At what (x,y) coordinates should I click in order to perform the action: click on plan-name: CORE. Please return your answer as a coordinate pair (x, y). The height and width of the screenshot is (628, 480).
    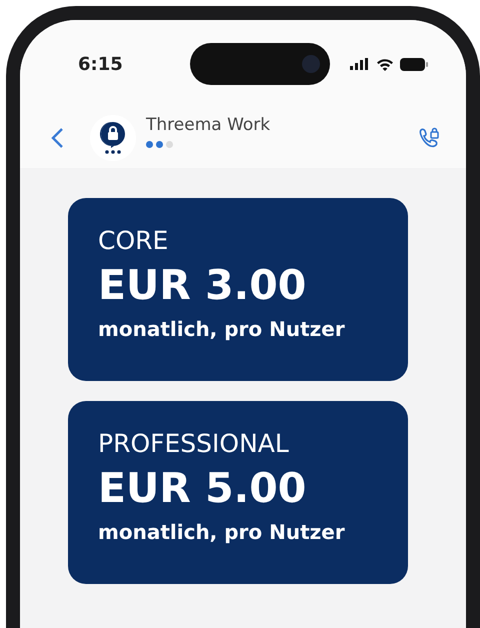
    Looking at the image, I should click on (134, 241).